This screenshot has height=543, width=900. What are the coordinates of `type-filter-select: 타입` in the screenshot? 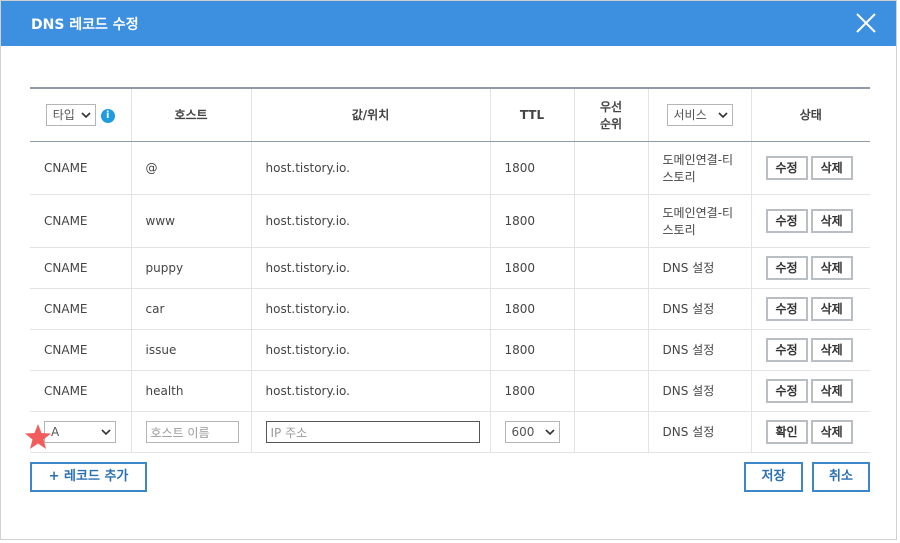 It's located at (70, 114).